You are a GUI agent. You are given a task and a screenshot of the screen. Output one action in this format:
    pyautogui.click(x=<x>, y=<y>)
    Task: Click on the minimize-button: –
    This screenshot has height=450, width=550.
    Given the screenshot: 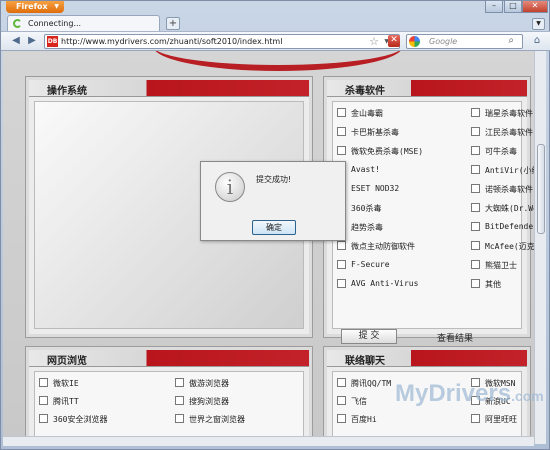 What is the action you would take?
    pyautogui.click(x=494, y=7)
    